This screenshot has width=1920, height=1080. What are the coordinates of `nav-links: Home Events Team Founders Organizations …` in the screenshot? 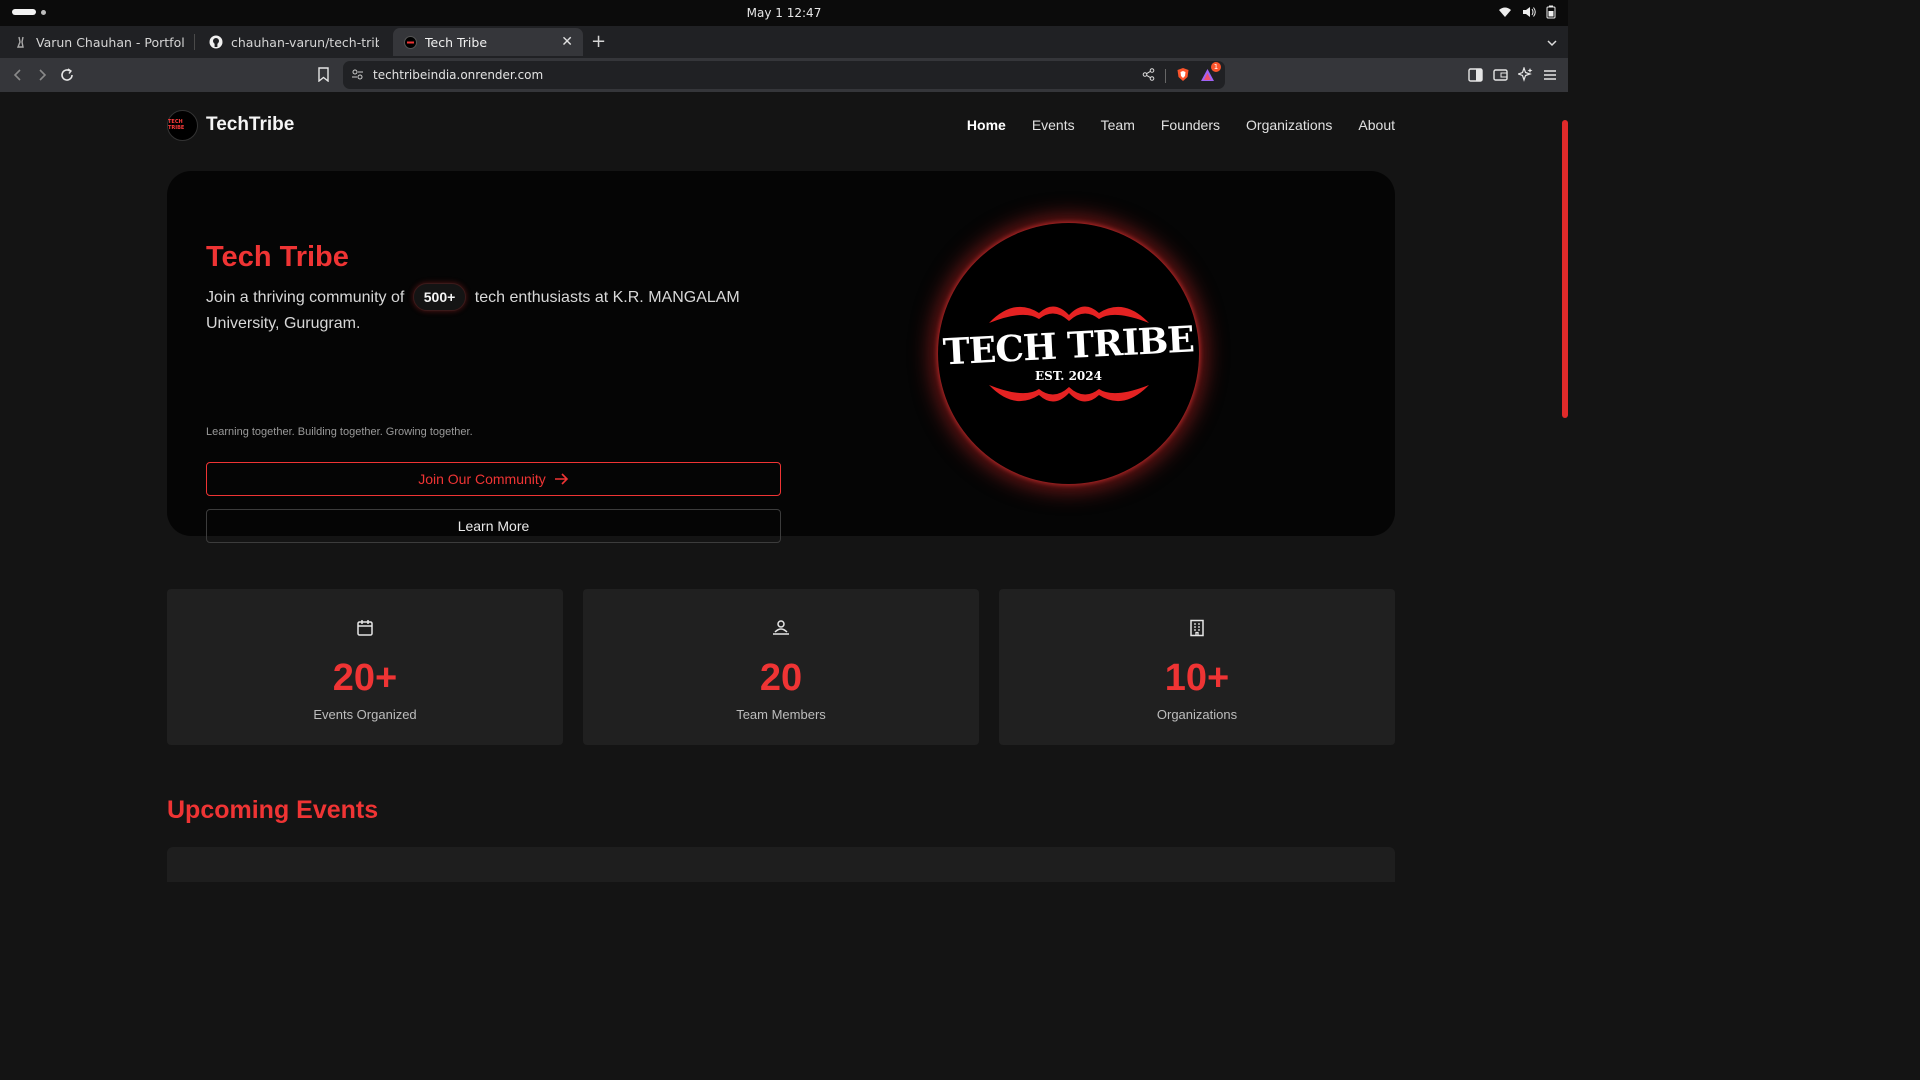 It's located at (1181, 125).